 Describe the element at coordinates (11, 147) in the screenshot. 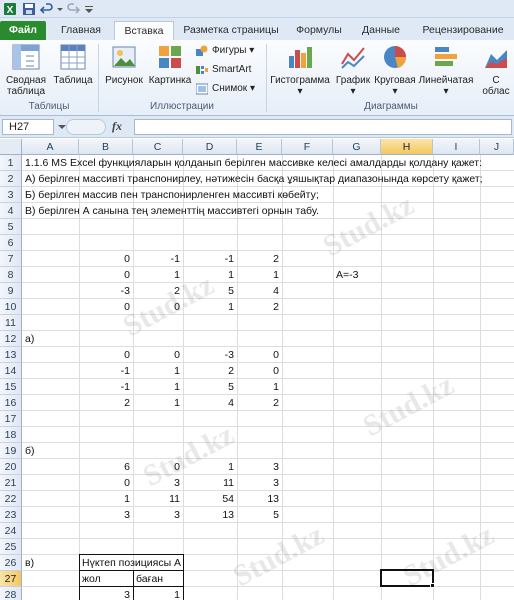

I see `select-all-corner` at that location.